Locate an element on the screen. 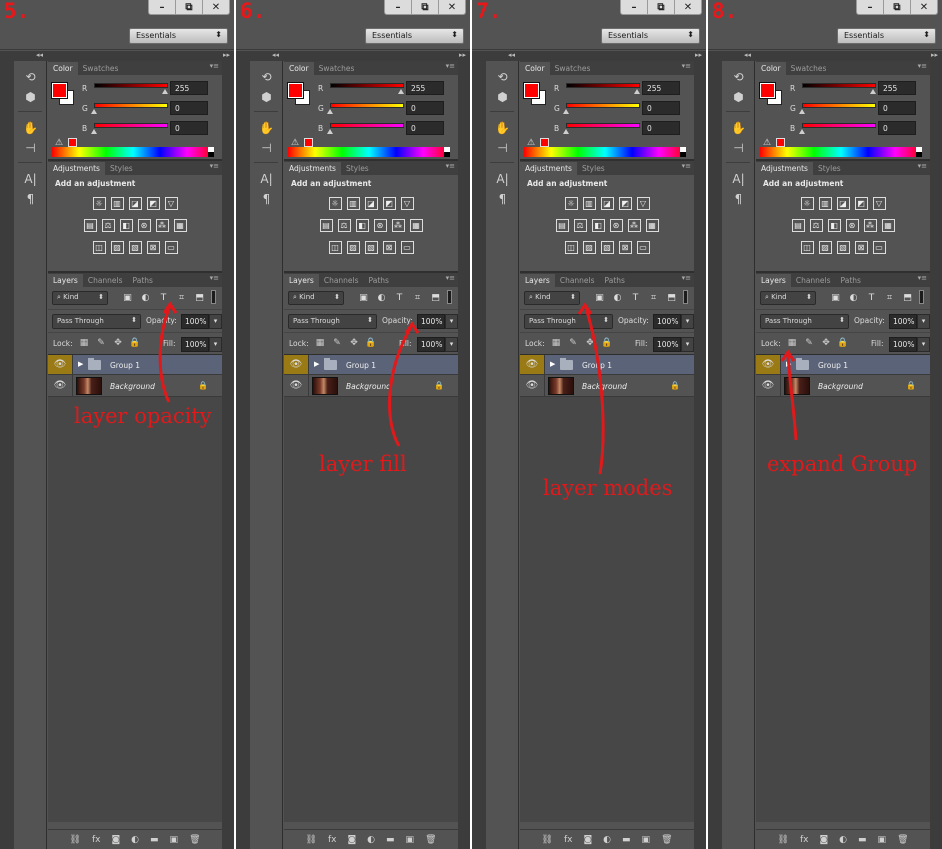  gamut-swatch is located at coordinates (544, 142).